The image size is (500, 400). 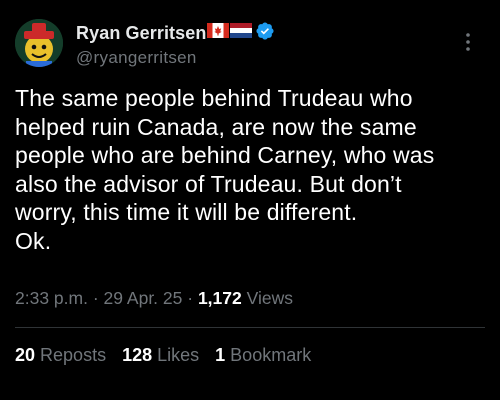 I want to click on tweet-date: 29 Apr. 25, so click(x=143, y=298).